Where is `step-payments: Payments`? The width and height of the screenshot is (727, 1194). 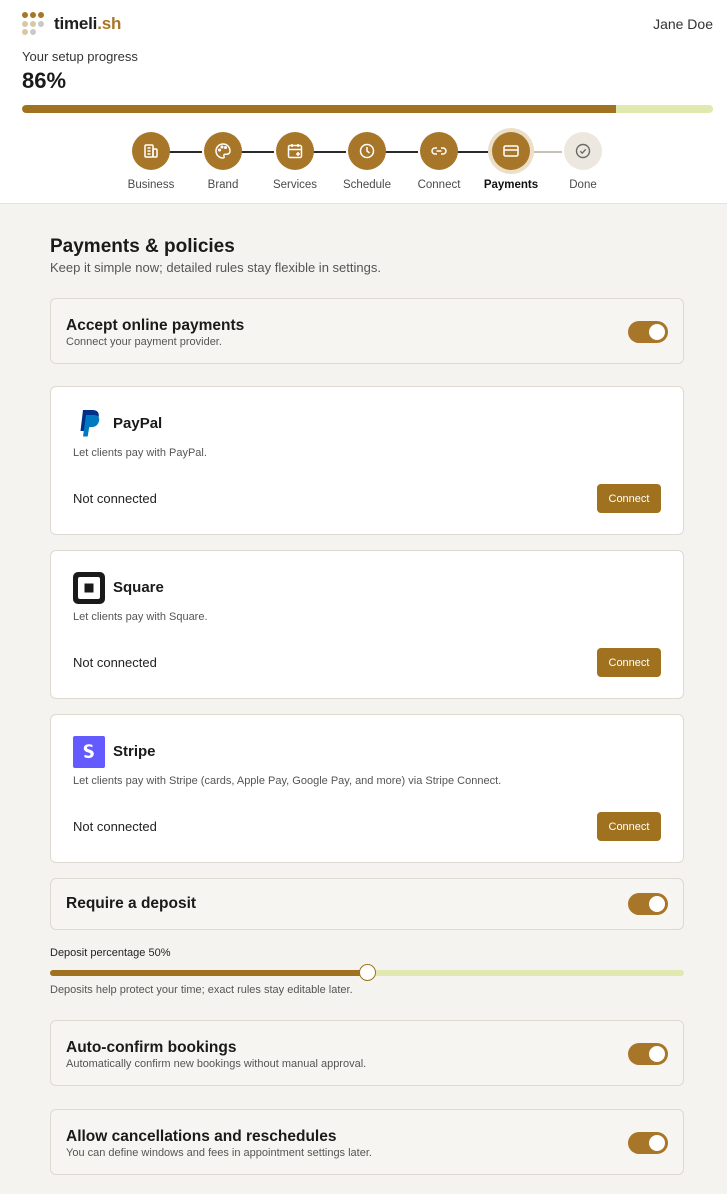 step-payments: Payments is located at coordinates (511, 160).